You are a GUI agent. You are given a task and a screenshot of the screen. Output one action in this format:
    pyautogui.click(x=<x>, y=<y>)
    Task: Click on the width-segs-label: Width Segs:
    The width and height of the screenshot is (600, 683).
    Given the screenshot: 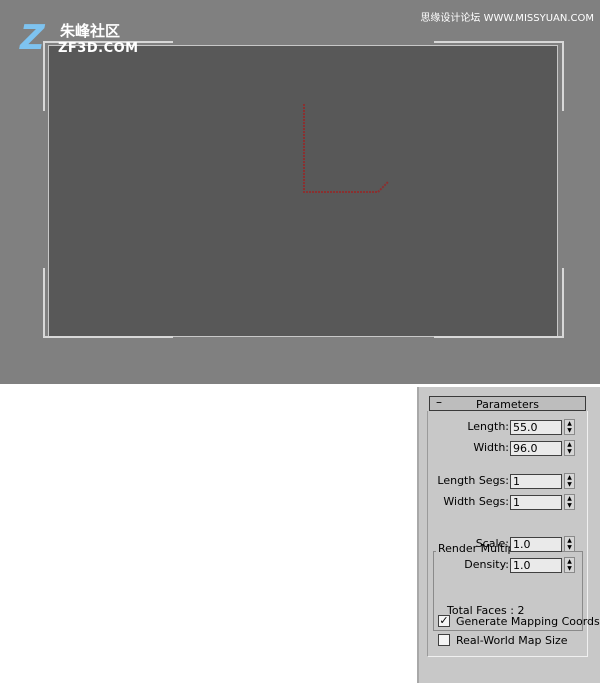 What is the action you would take?
    pyautogui.click(x=476, y=501)
    